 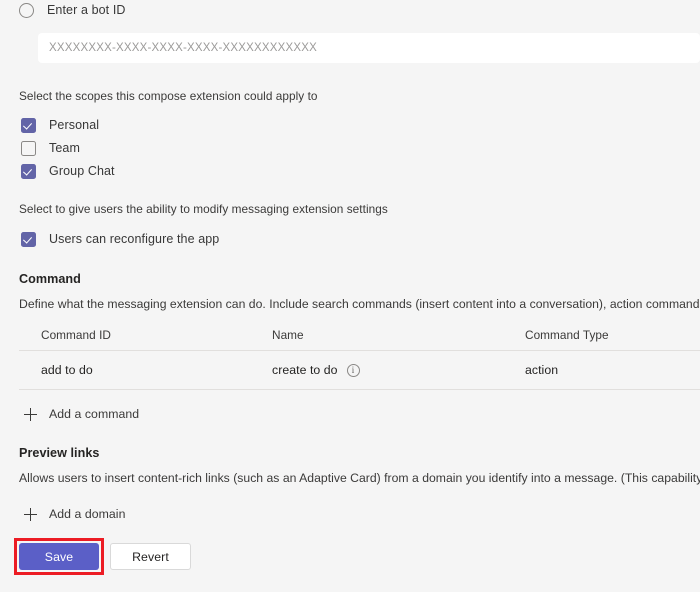 I want to click on reconfigure-checkbox: Users can reconfigure the app, so click(x=350, y=239).